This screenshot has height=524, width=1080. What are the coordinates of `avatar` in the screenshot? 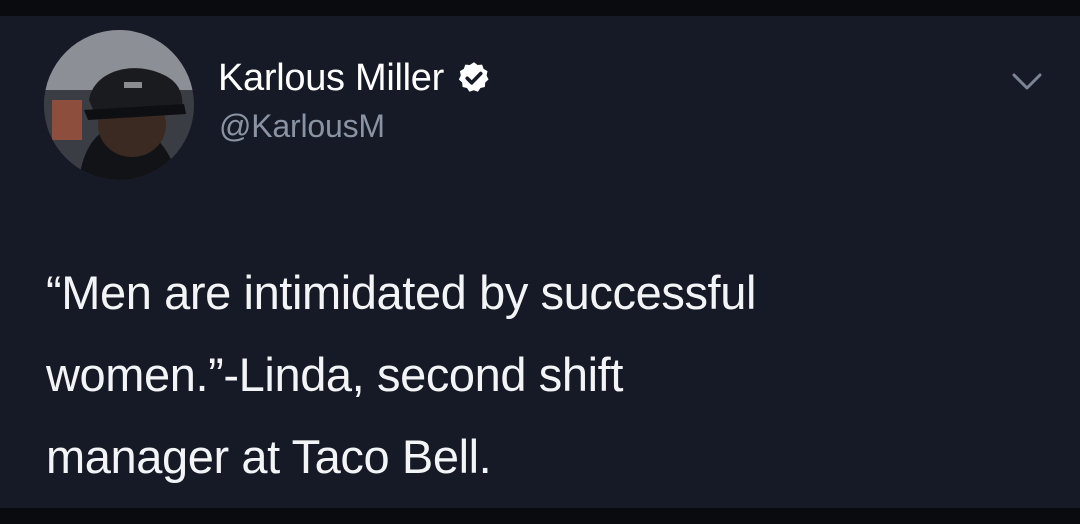 It's located at (119, 105).